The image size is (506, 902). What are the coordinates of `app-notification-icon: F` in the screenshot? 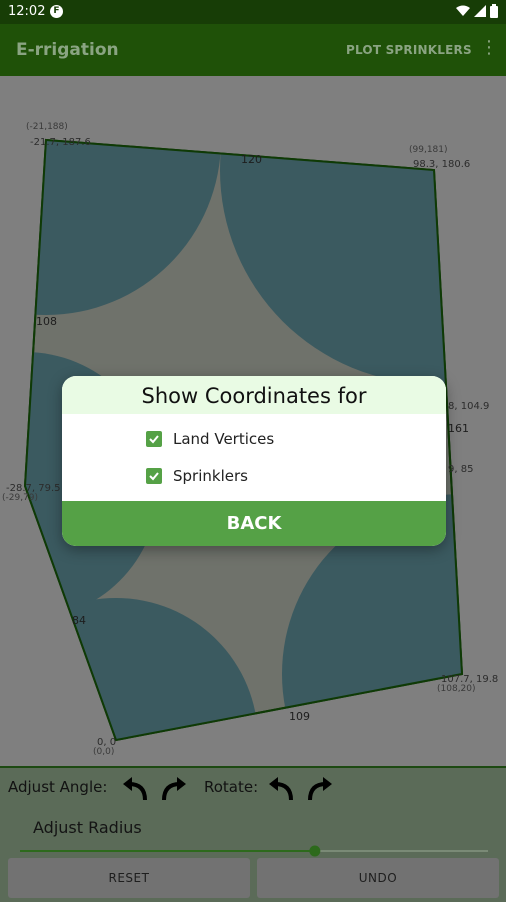 It's located at (56, 11).